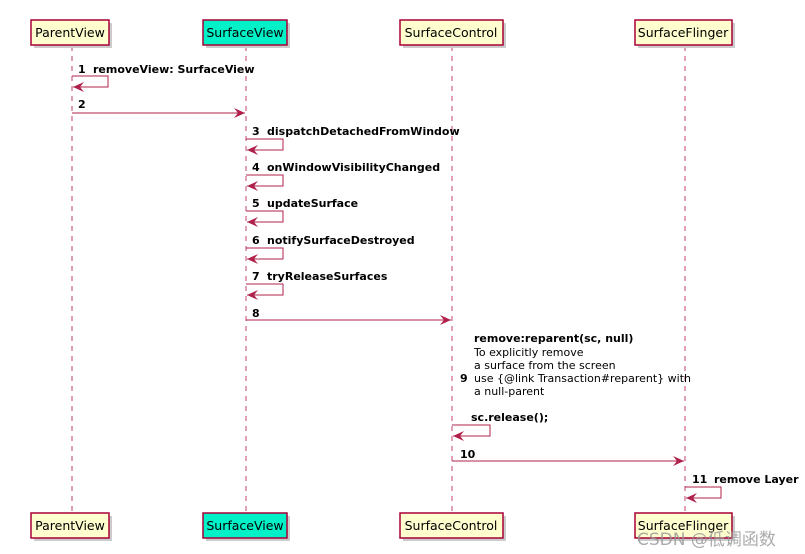 This screenshot has width=805, height=554. I want to click on message-note-line: a null-parent, so click(509, 391).